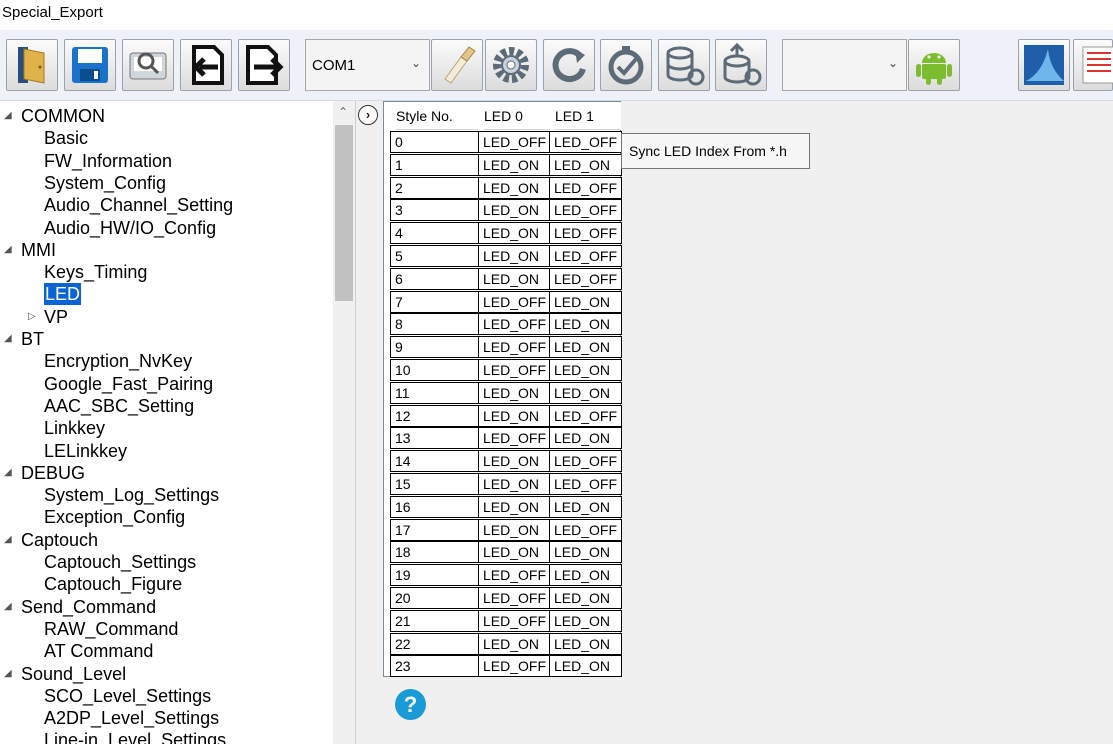 The width and height of the screenshot is (1113, 744). I want to click on tree-item: System_Log_Settings, so click(166, 495).